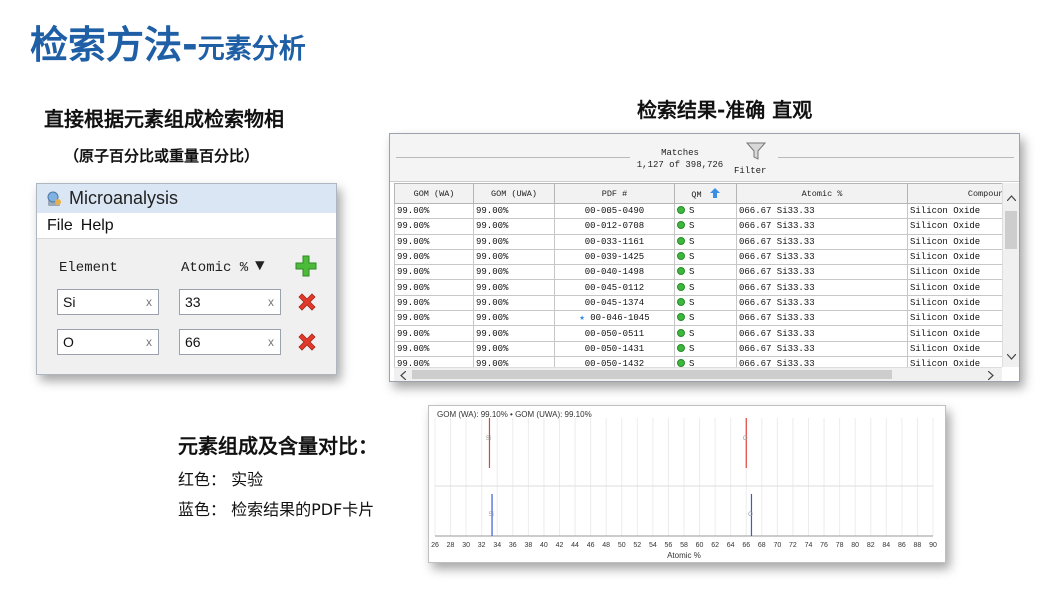  What do you see at coordinates (1010, 275) in the screenshot?
I see `vertical-scrollbar` at bounding box center [1010, 275].